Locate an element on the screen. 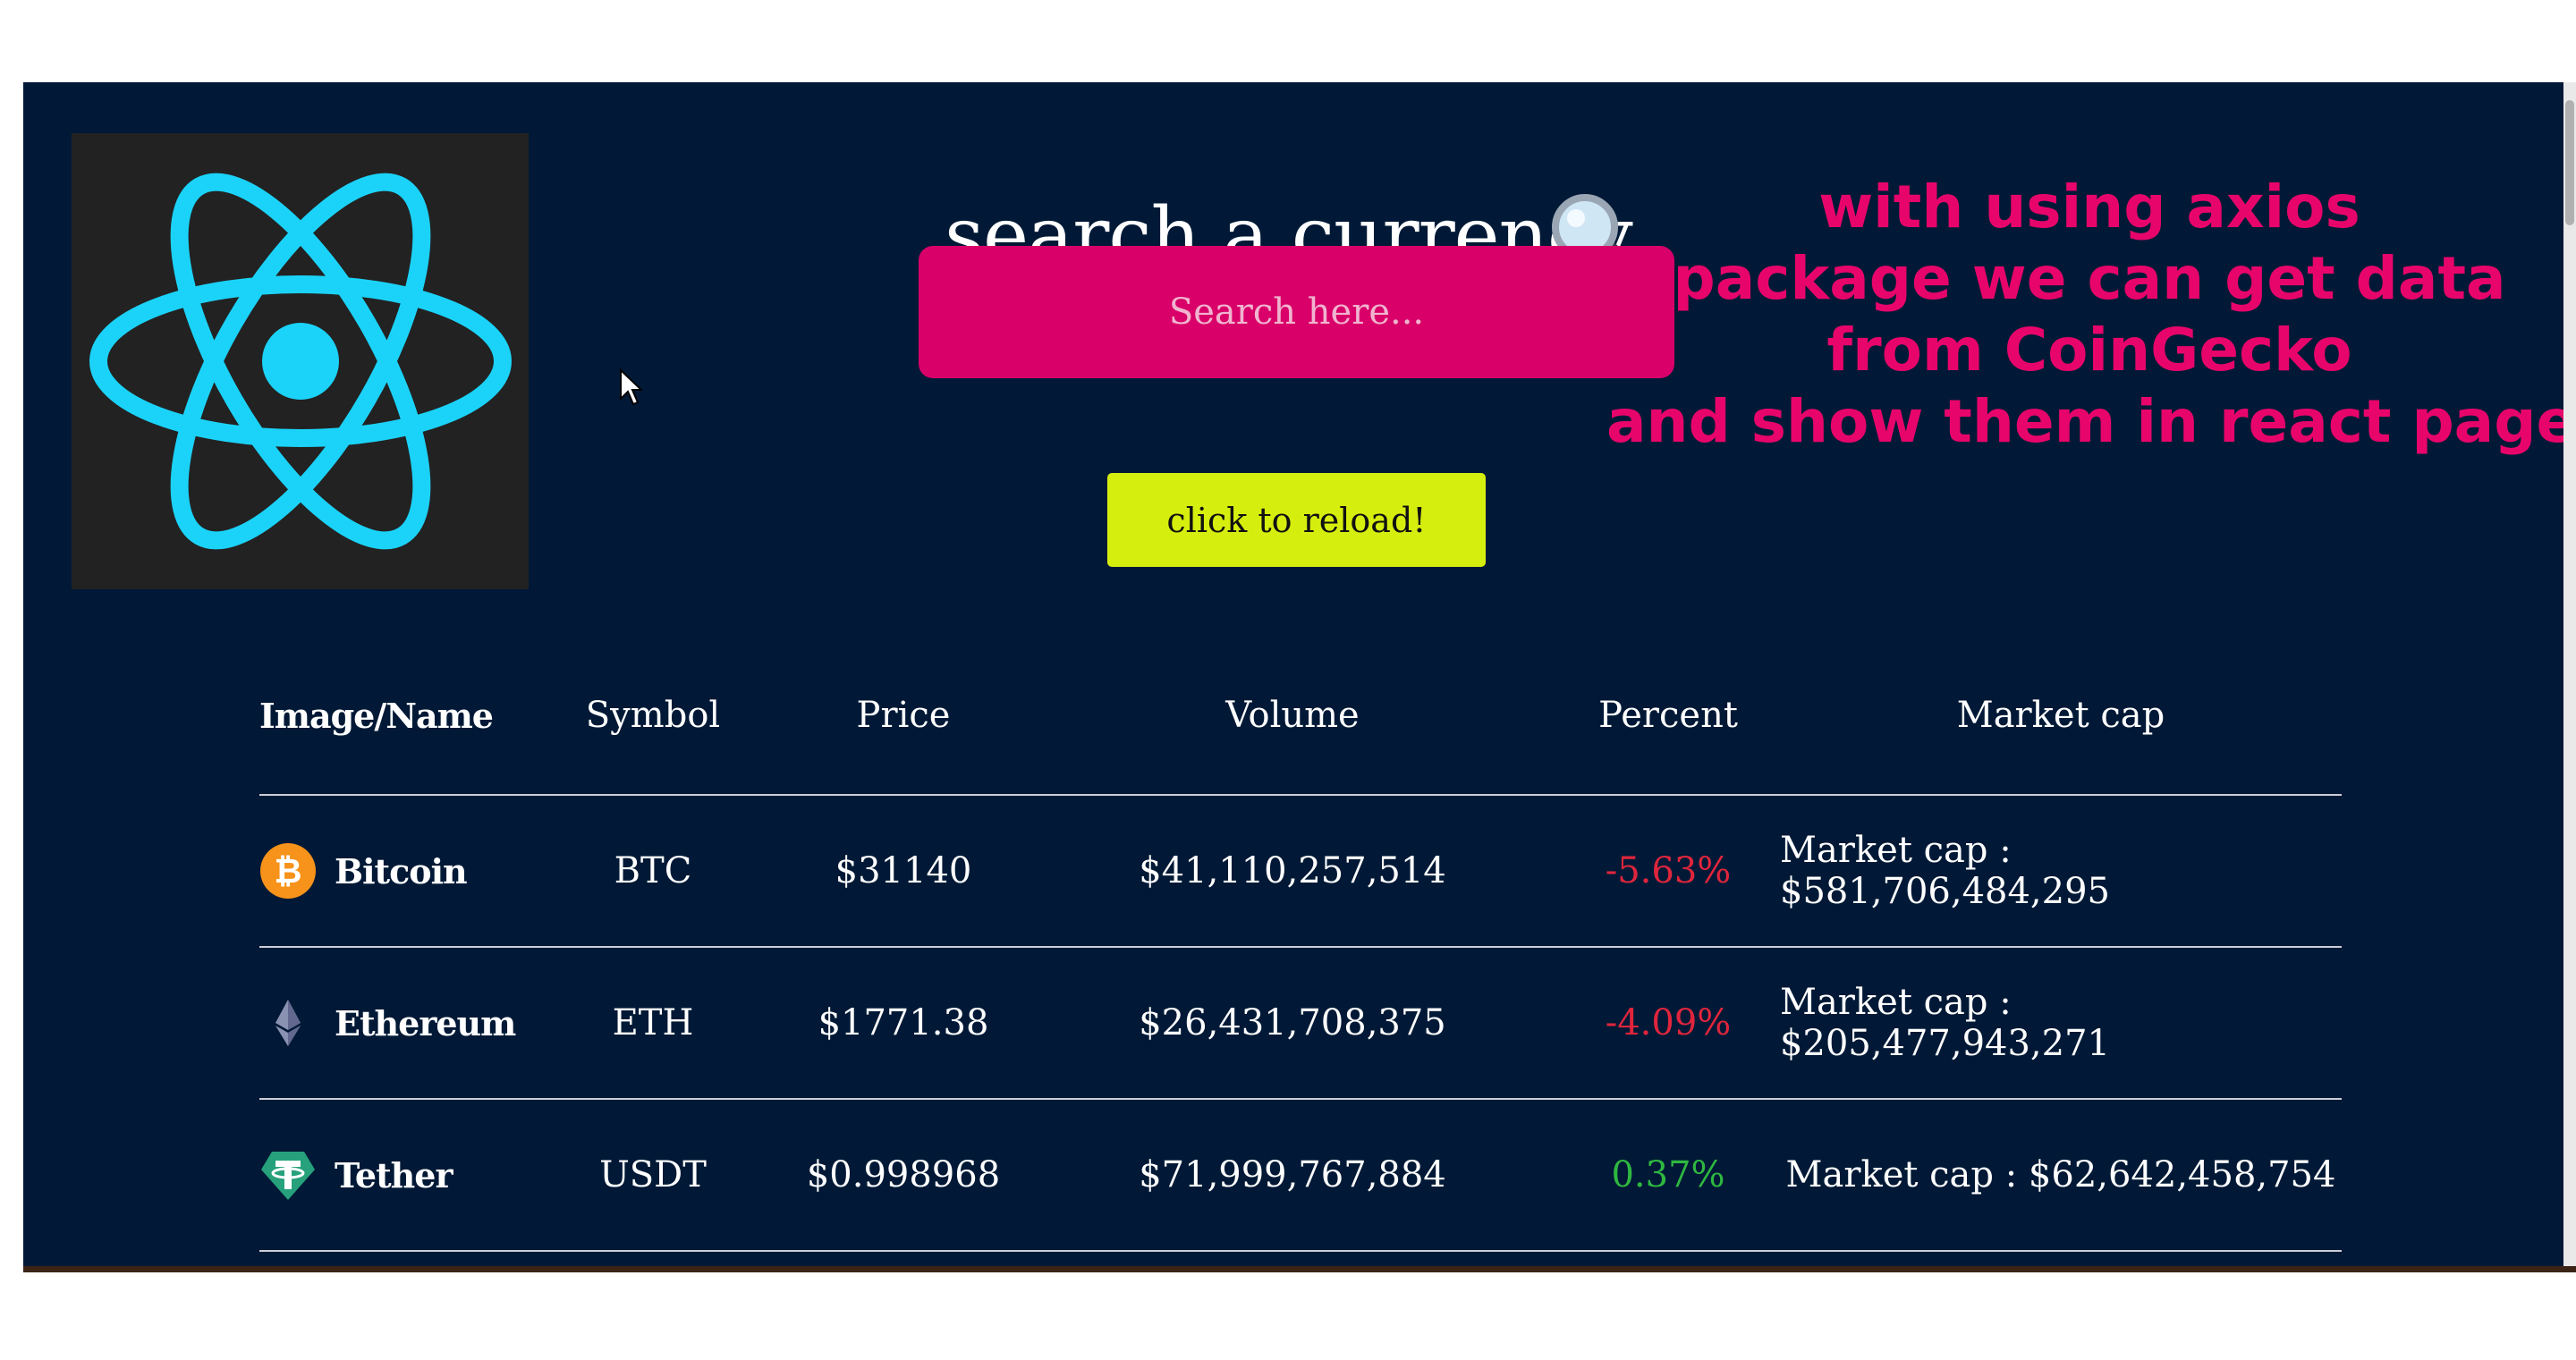 The width and height of the screenshot is (2576, 1360). coin-name: Ethereum is located at coordinates (425, 1022).